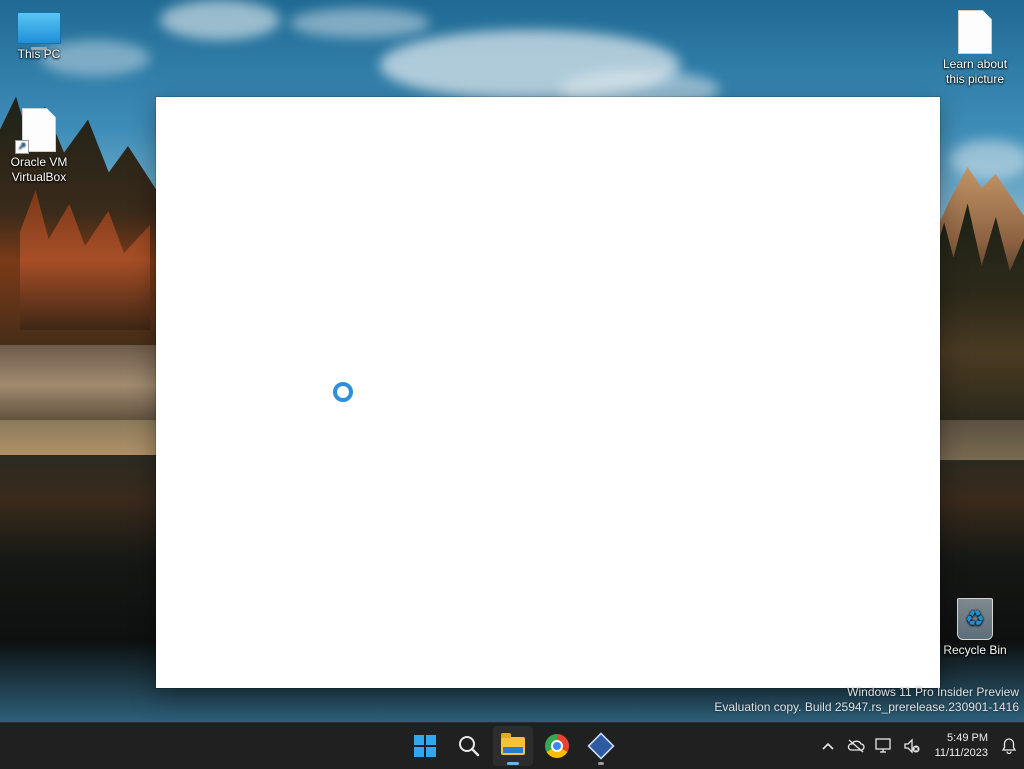  I want to click on chrome-button, so click(557, 746).